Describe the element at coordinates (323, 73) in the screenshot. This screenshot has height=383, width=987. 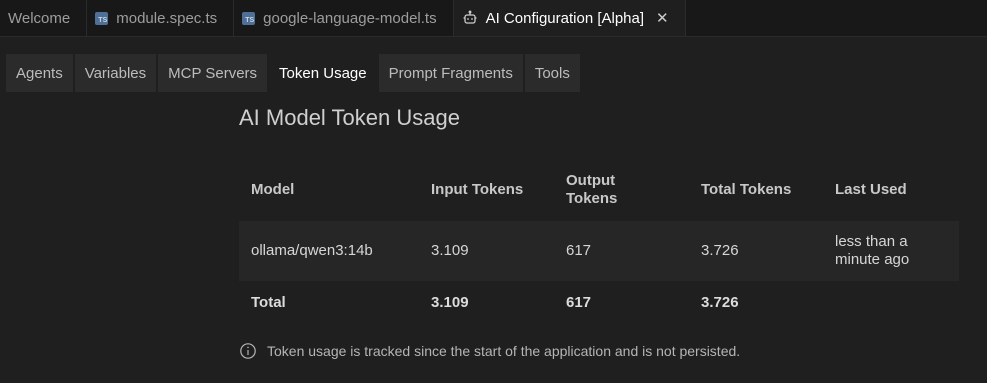
I see `tab-token-usage: Token Usage` at that location.